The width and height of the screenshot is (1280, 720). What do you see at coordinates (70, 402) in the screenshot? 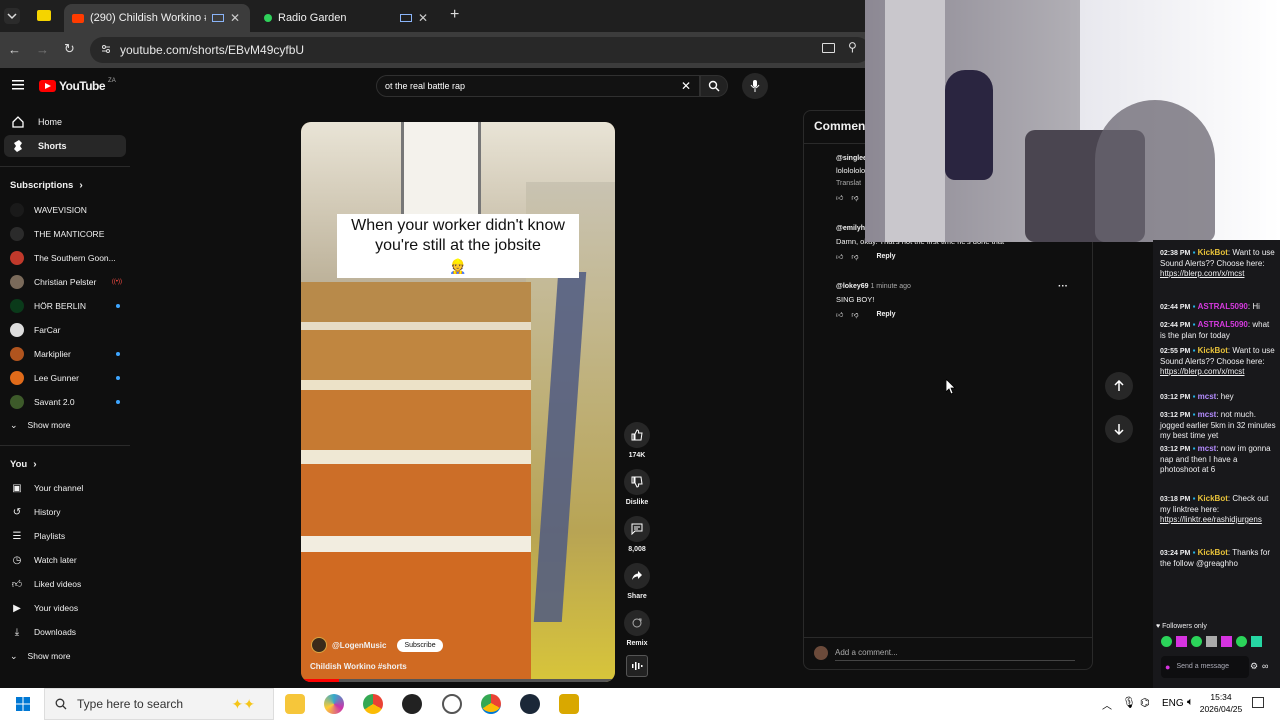
I see `subscription-item: Savant 2.0` at bounding box center [70, 402].